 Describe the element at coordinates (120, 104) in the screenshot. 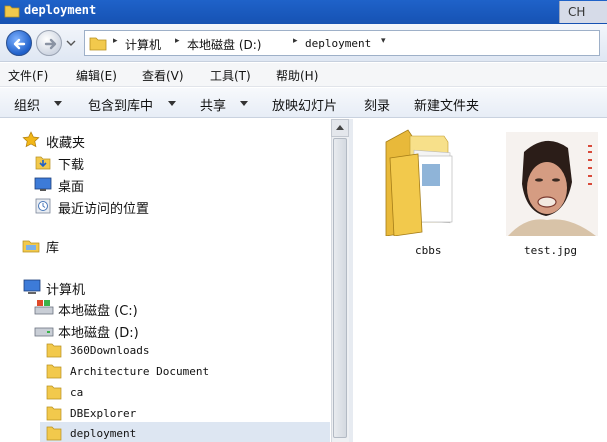

I see `include-in-library-button: 包含到库中` at that location.